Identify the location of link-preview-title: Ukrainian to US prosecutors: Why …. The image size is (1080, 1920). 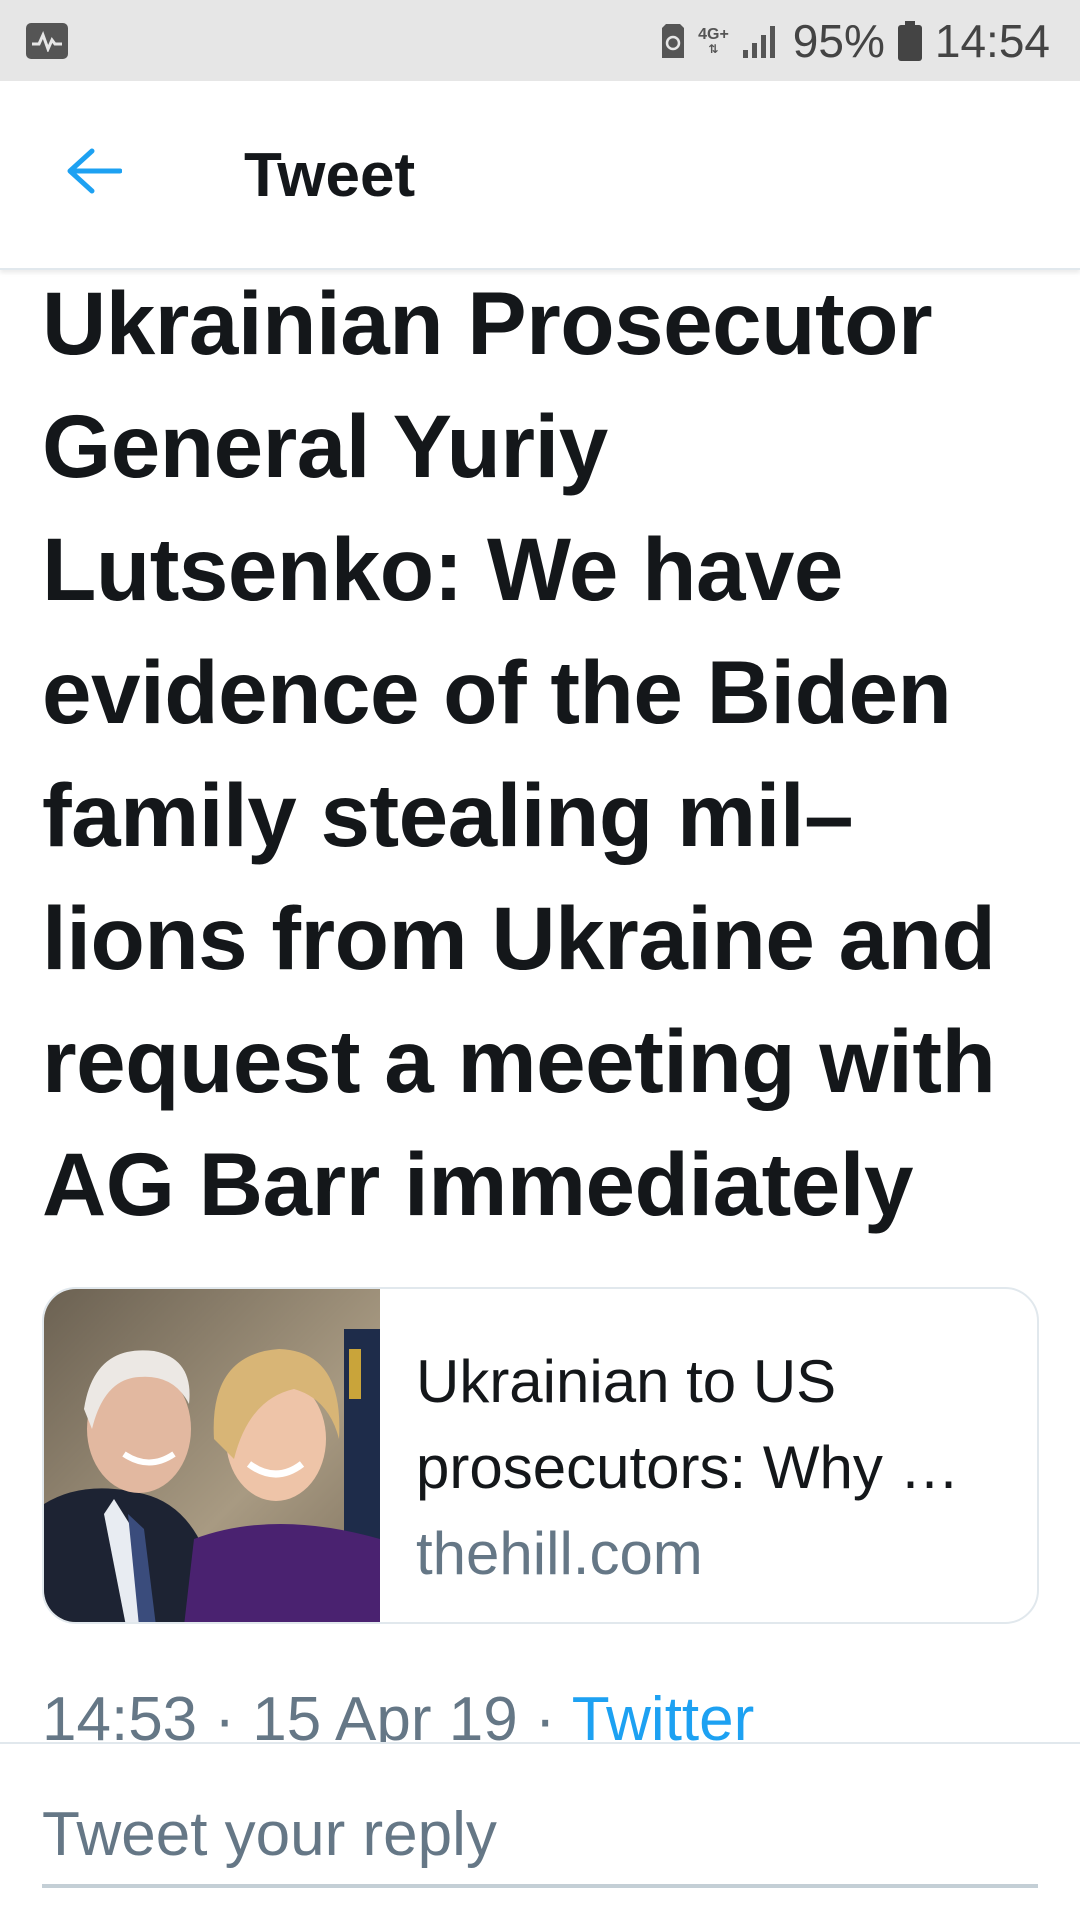
(688, 1424).